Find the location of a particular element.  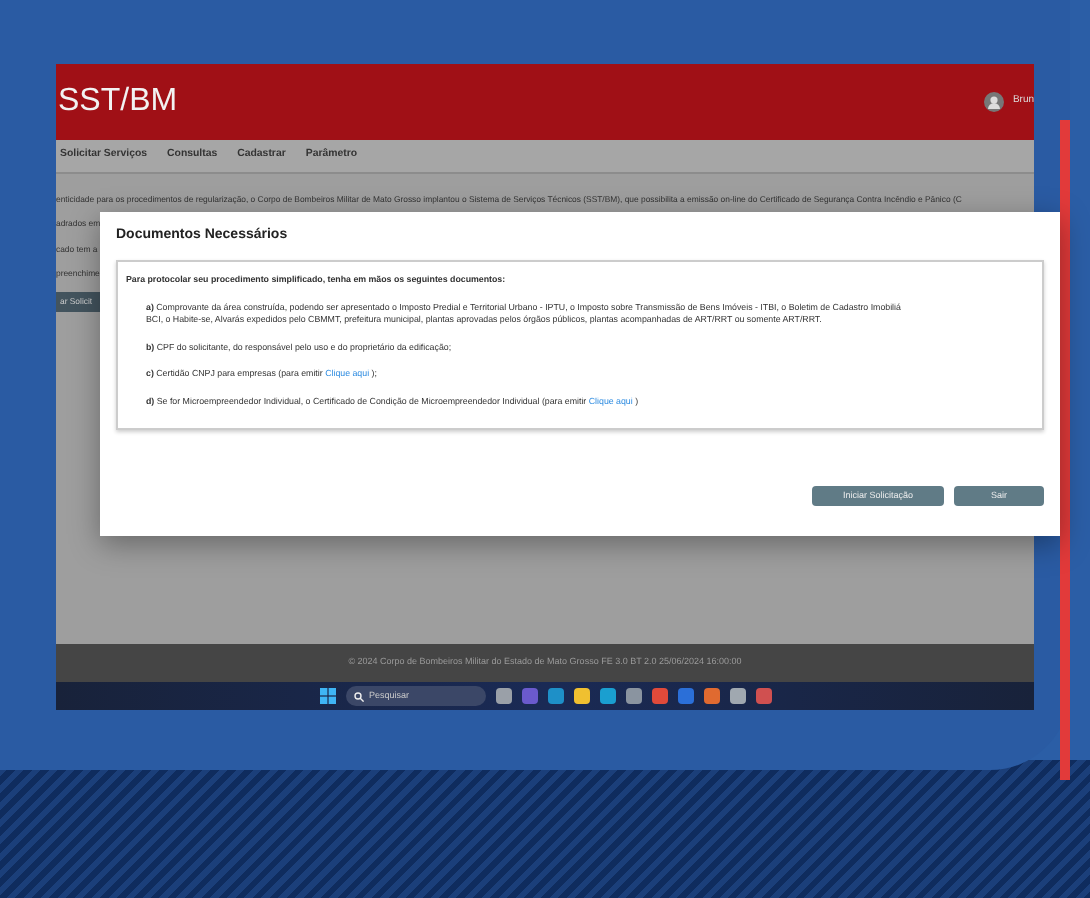

search-icon is located at coordinates (358, 696).